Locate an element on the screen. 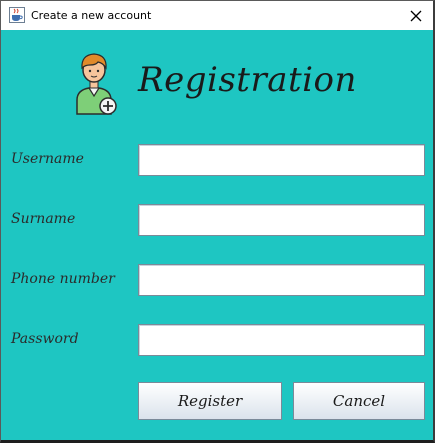  close-icon is located at coordinates (416, 15).